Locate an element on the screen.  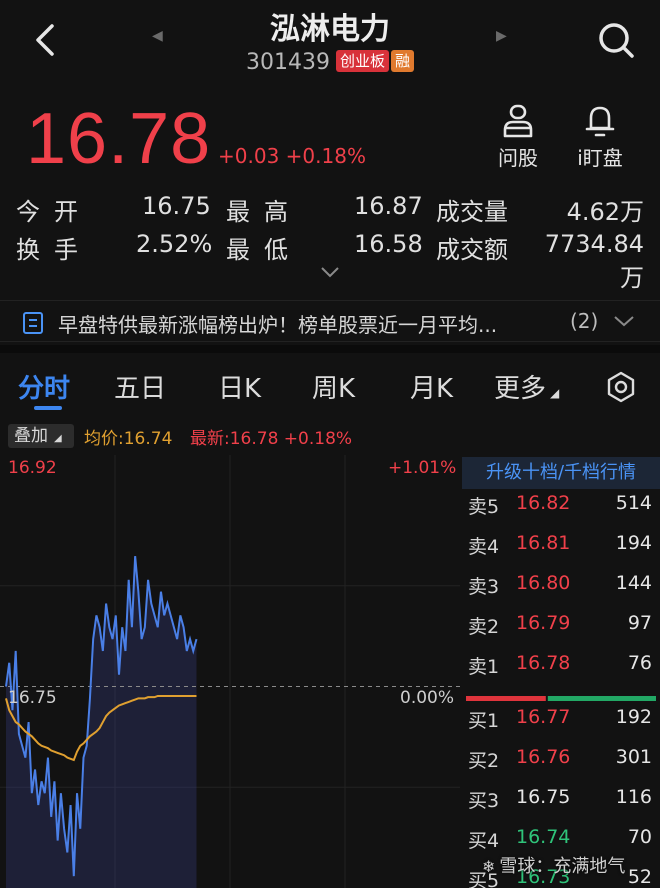
settings-icon is located at coordinates (621, 387).